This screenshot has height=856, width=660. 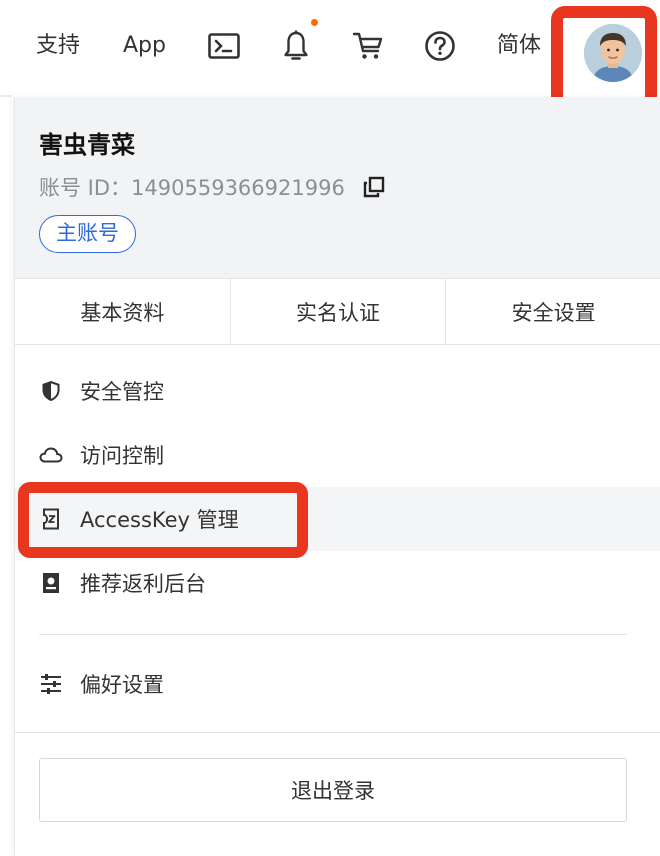 I want to click on menu-item-access-control: 访问控制, so click(x=337, y=455).